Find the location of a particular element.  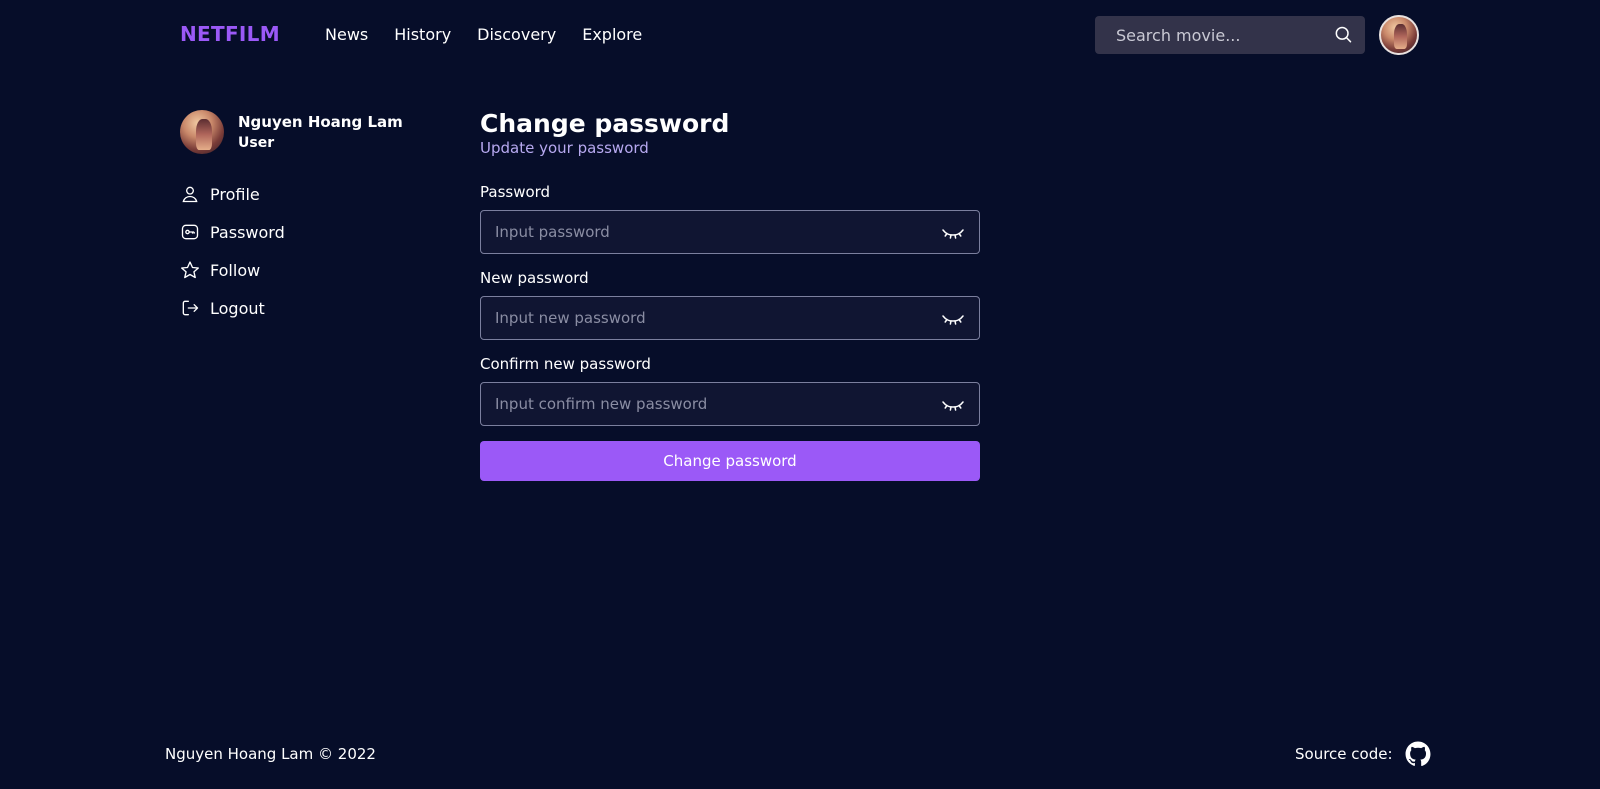

main-nav: News History Discovery Explore is located at coordinates (496, 34).